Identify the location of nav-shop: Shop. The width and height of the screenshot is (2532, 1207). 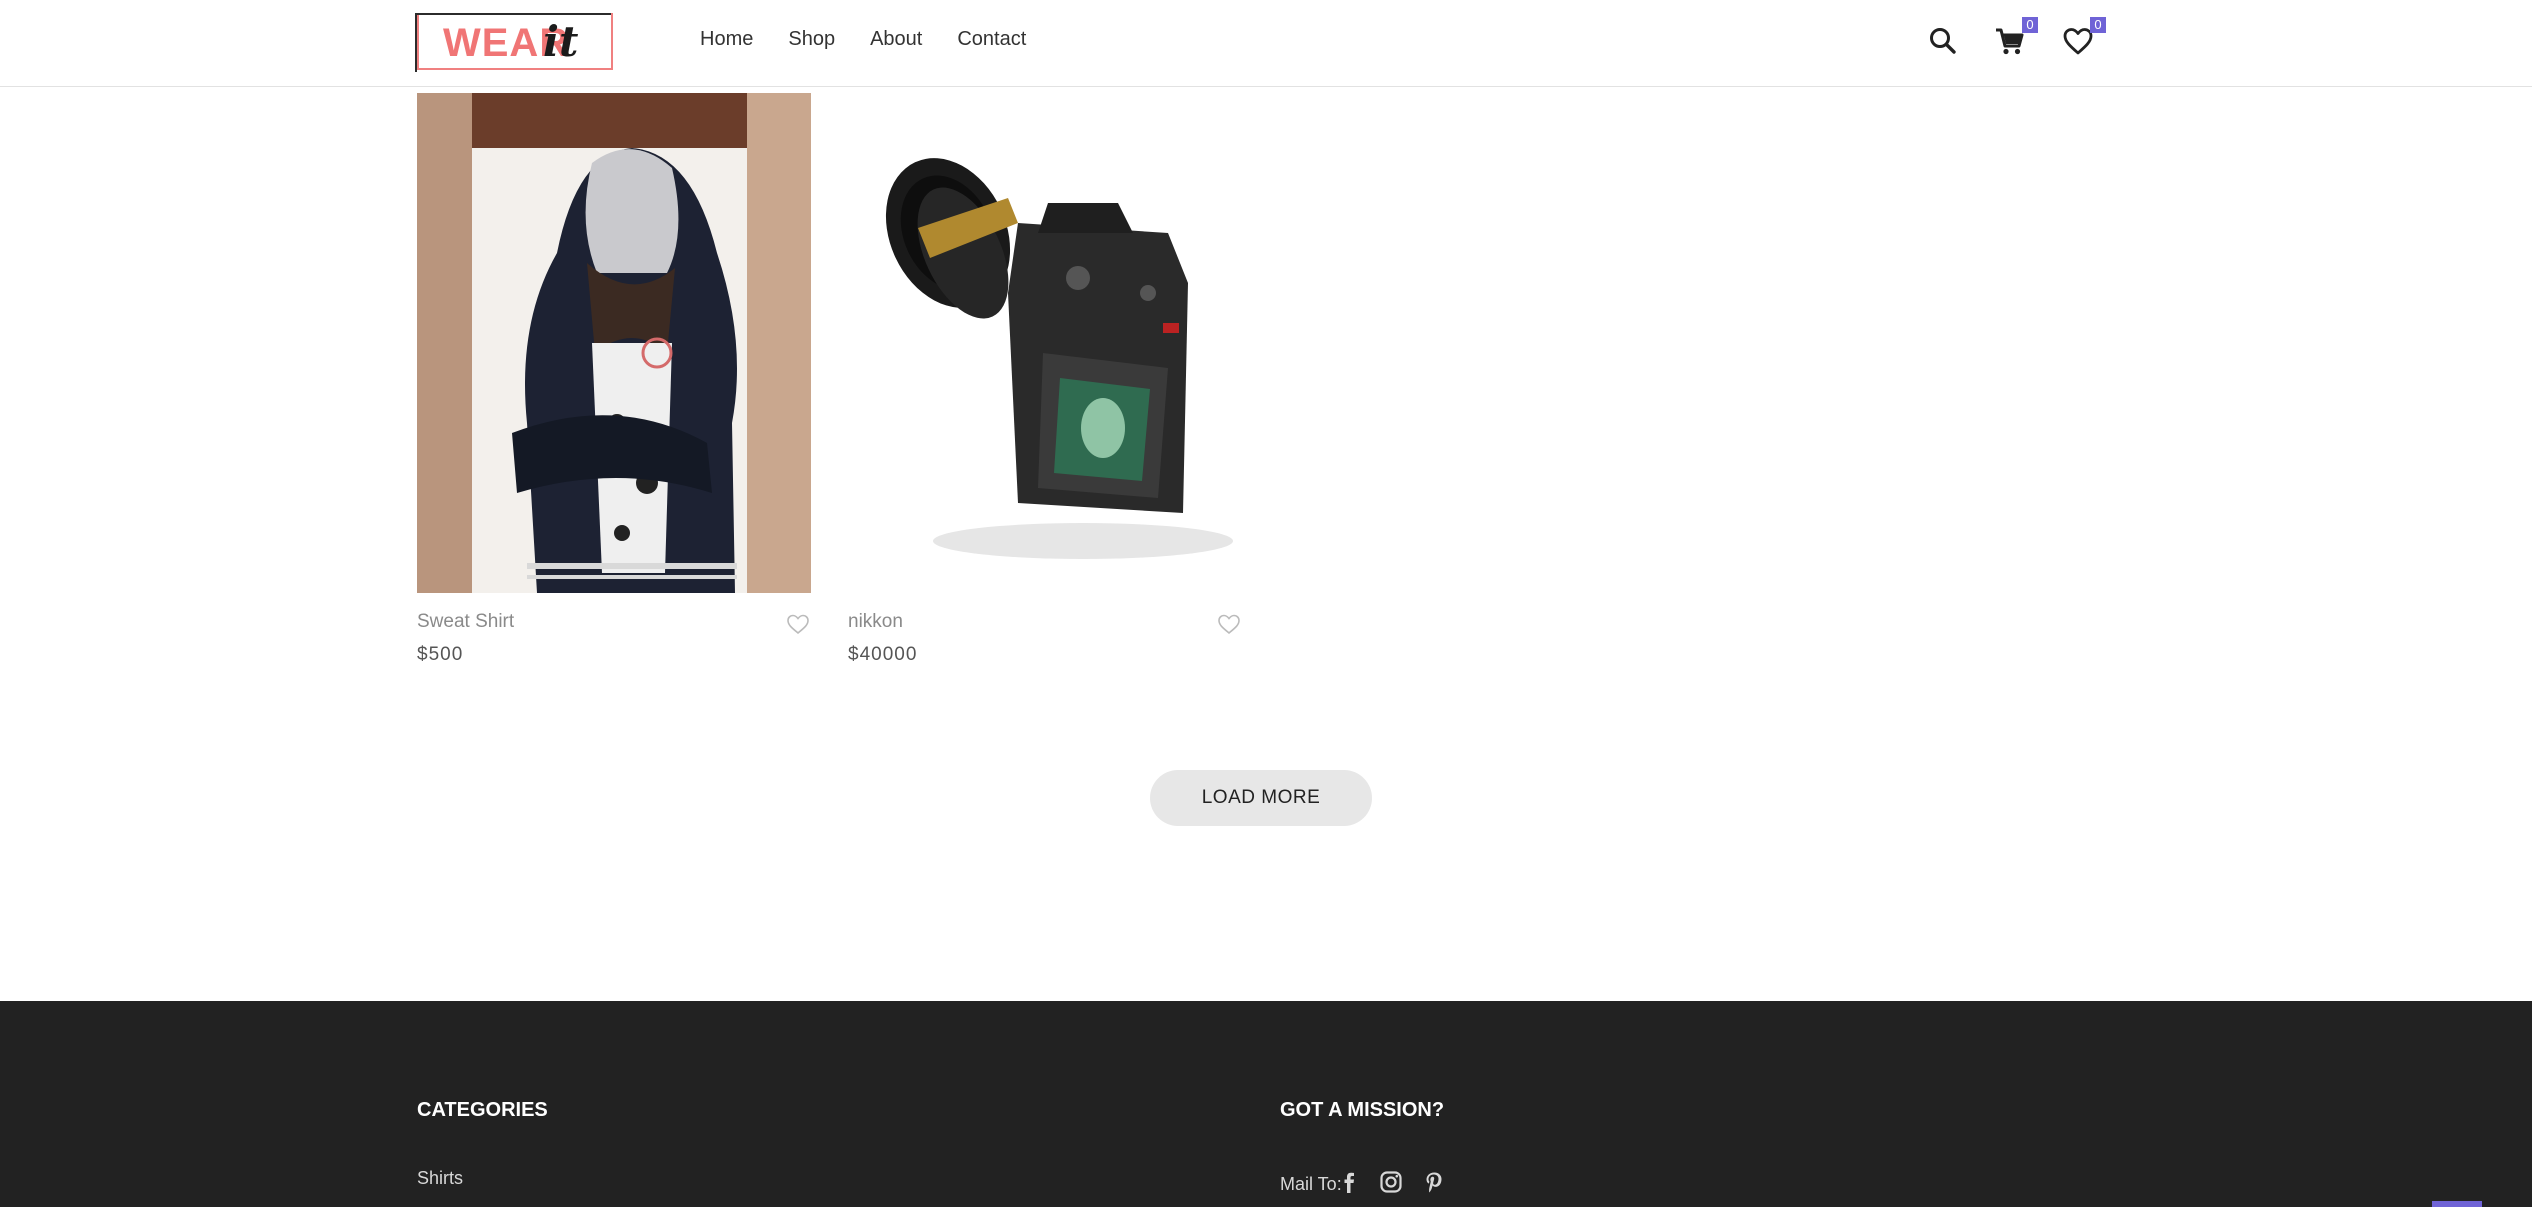
(811, 39).